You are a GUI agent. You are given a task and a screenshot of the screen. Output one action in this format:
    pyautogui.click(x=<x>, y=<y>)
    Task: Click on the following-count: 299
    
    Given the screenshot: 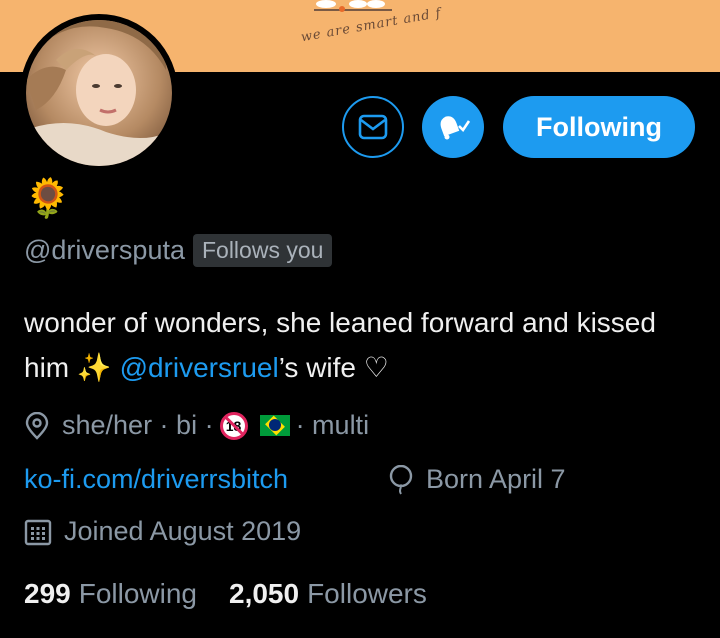 What is the action you would take?
    pyautogui.click(x=47, y=593)
    